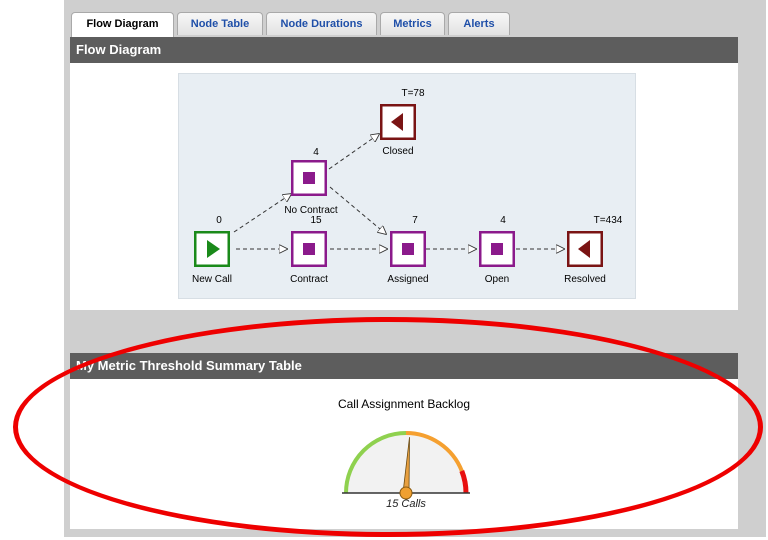  Describe the element at coordinates (220, 23) in the screenshot. I see `tab-node-table: Node Table` at that location.